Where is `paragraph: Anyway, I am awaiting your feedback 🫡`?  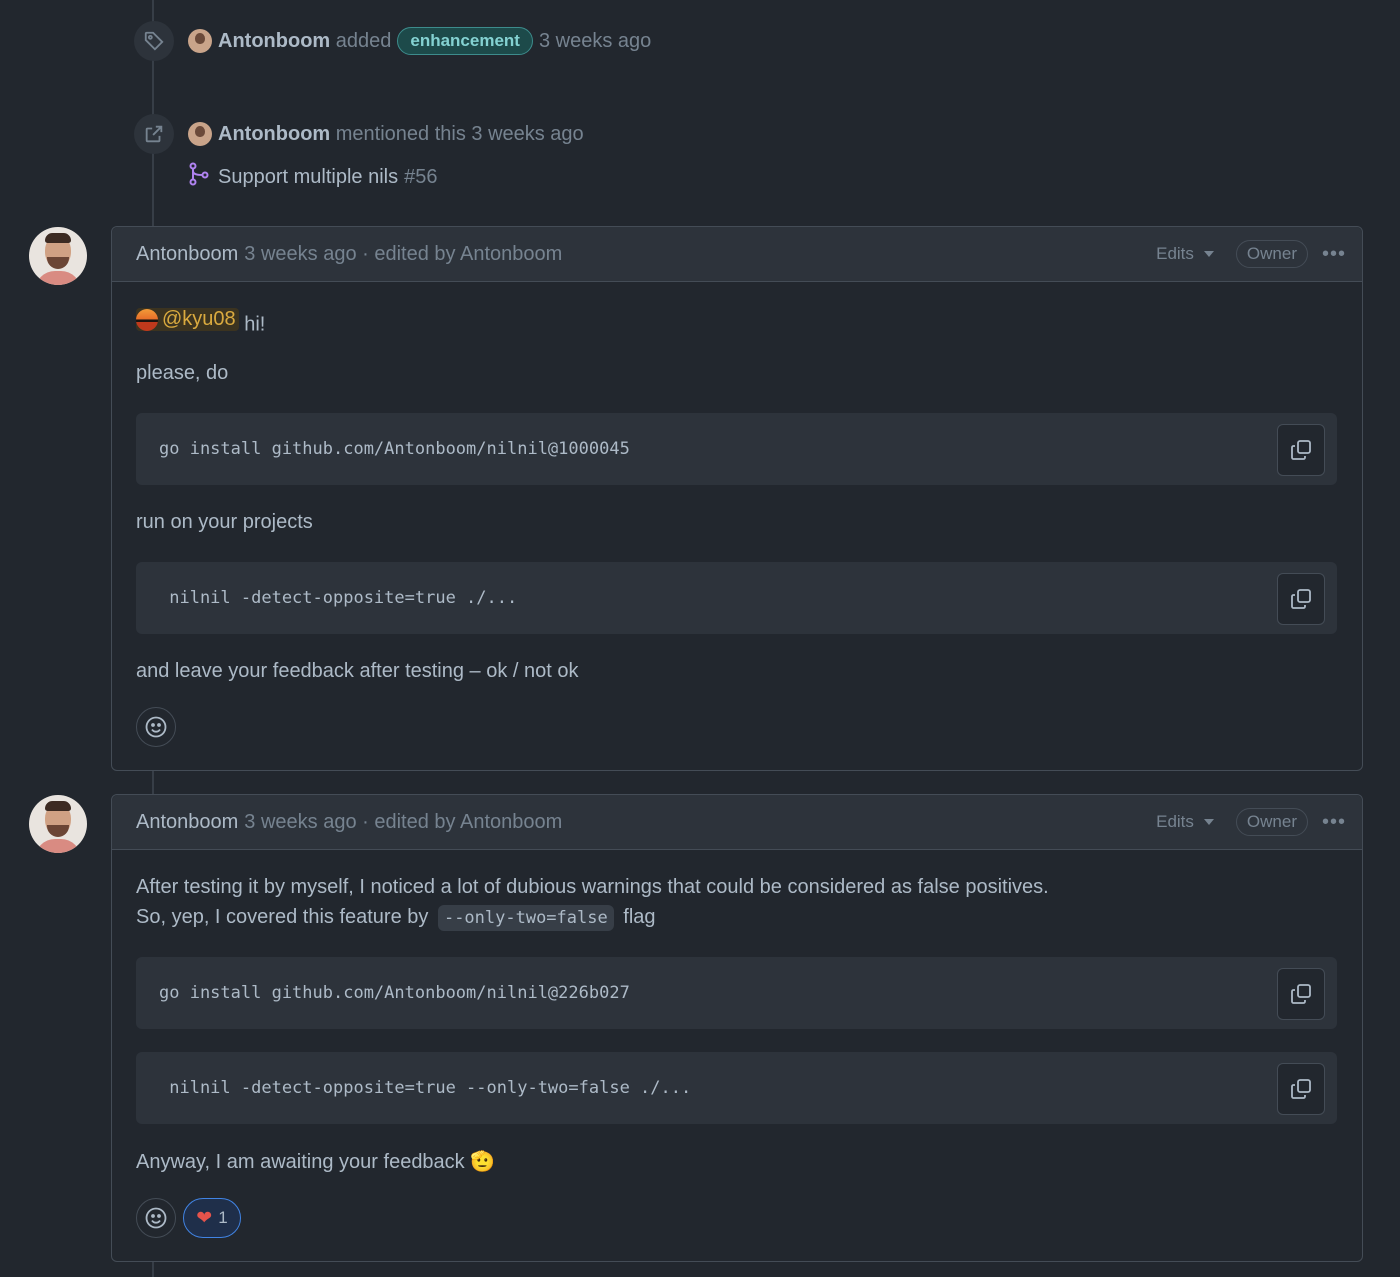 paragraph: Anyway, I am awaiting your feedback 🫡 is located at coordinates (316, 1162).